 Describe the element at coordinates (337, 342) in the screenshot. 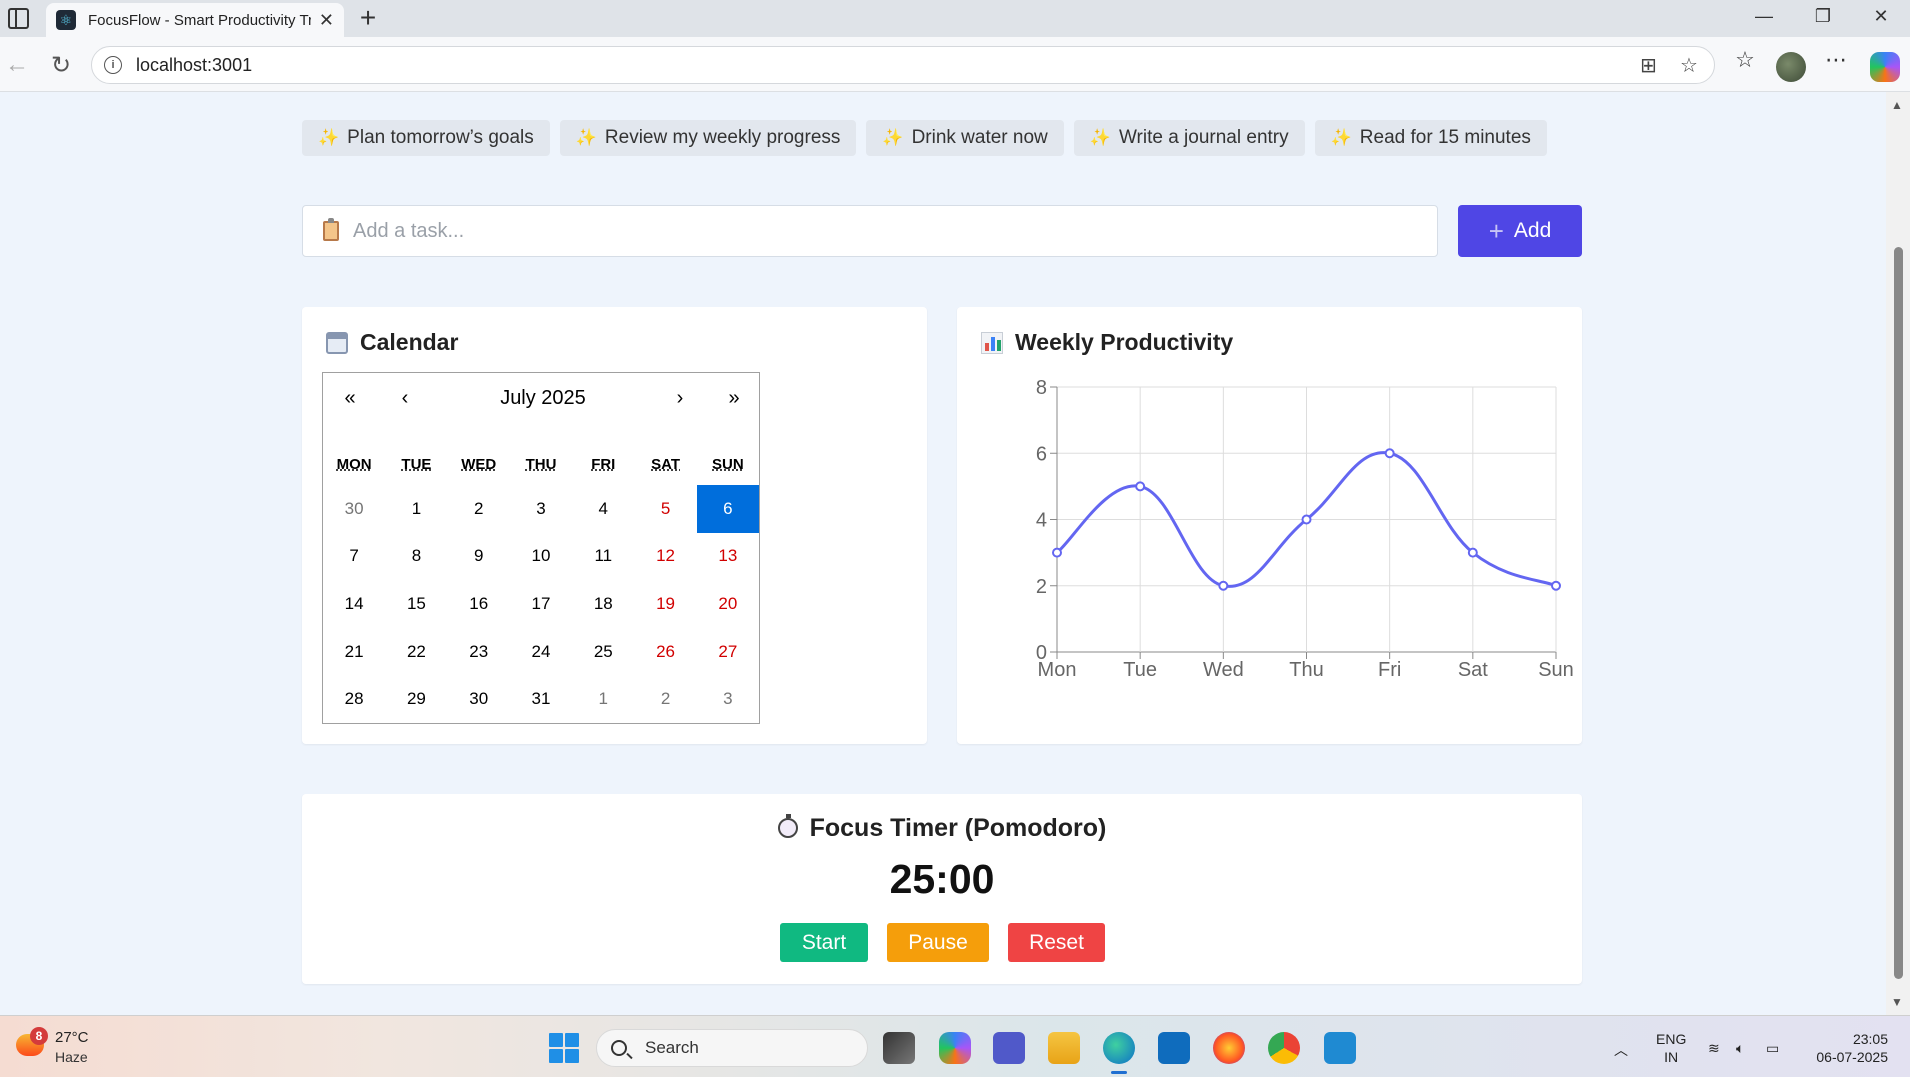

I see `calendar-icon` at that location.